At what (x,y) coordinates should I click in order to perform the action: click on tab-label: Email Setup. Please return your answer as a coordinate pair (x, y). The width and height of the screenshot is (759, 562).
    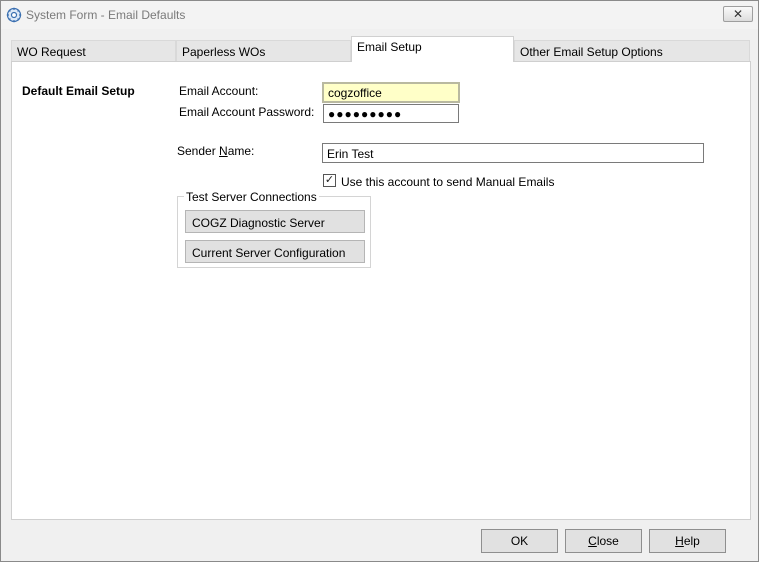
    Looking at the image, I should click on (389, 47).